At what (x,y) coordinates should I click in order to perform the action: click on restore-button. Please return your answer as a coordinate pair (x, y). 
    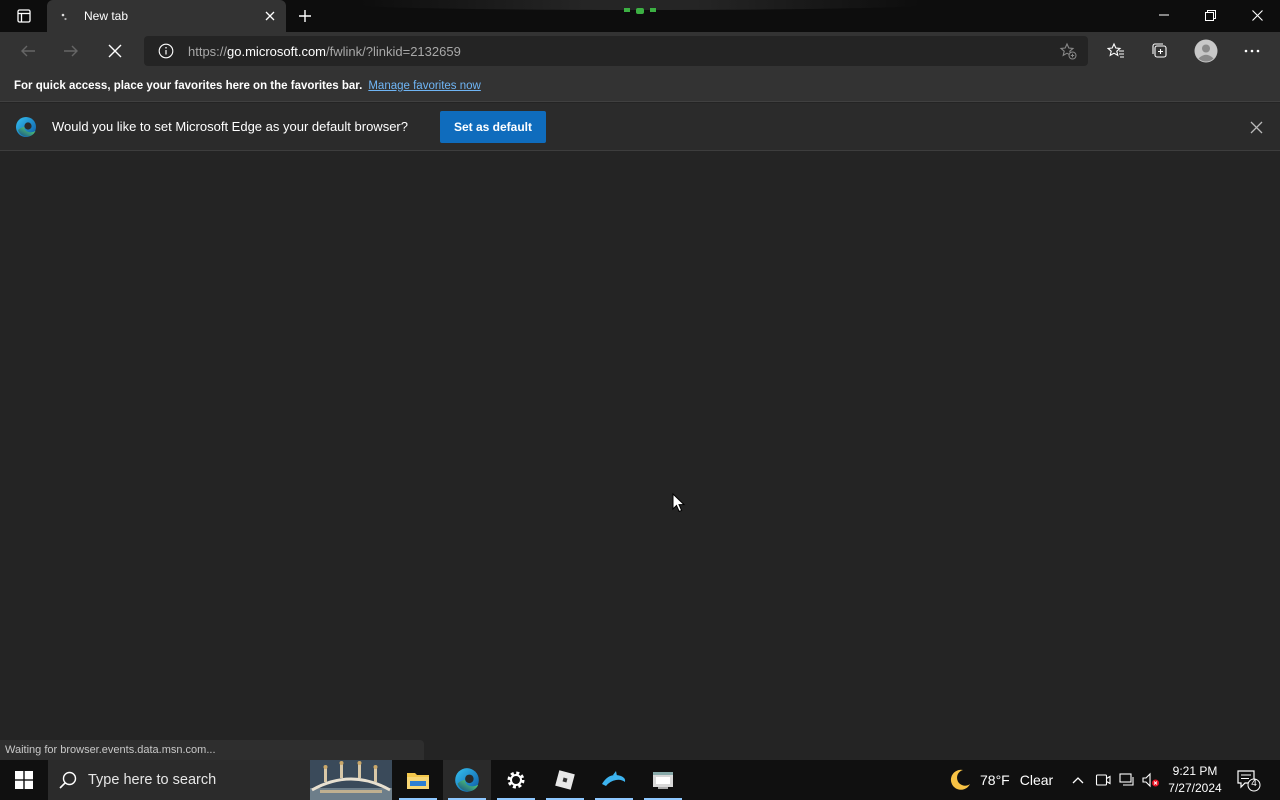
    Looking at the image, I should click on (1210, 15).